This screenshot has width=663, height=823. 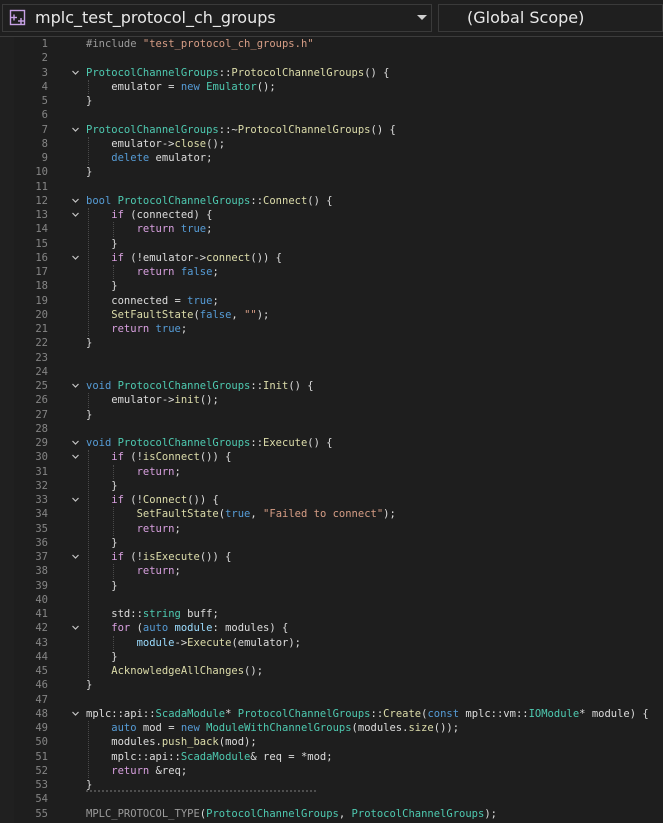 What do you see at coordinates (215, 756) in the screenshot?
I see `code-token: ScadaModule` at bounding box center [215, 756].